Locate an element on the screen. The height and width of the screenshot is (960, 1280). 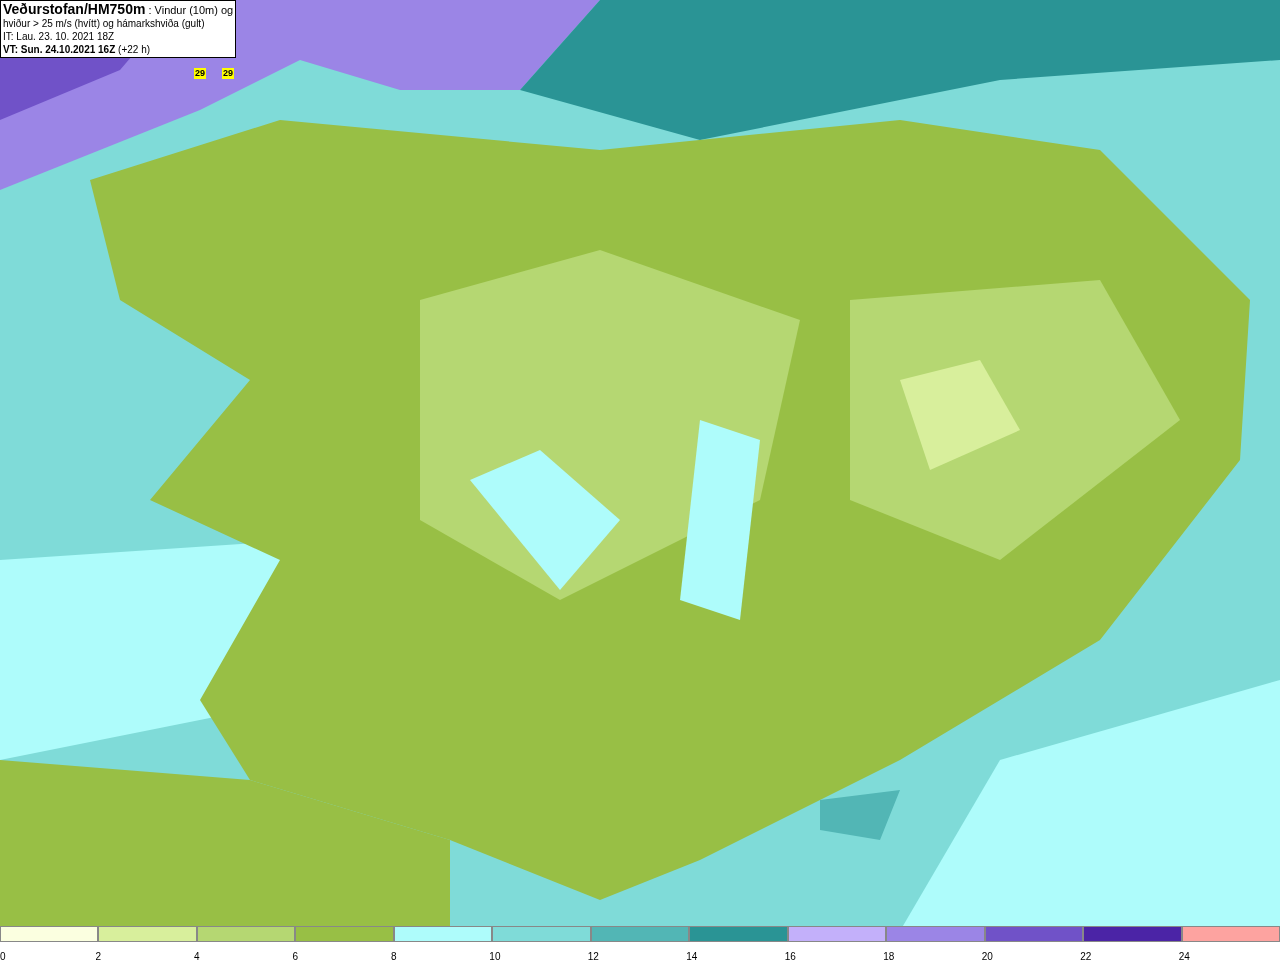
header-line: IT: Lau. 23. 10. 2021 18Z is located at coordinates (59, 36).